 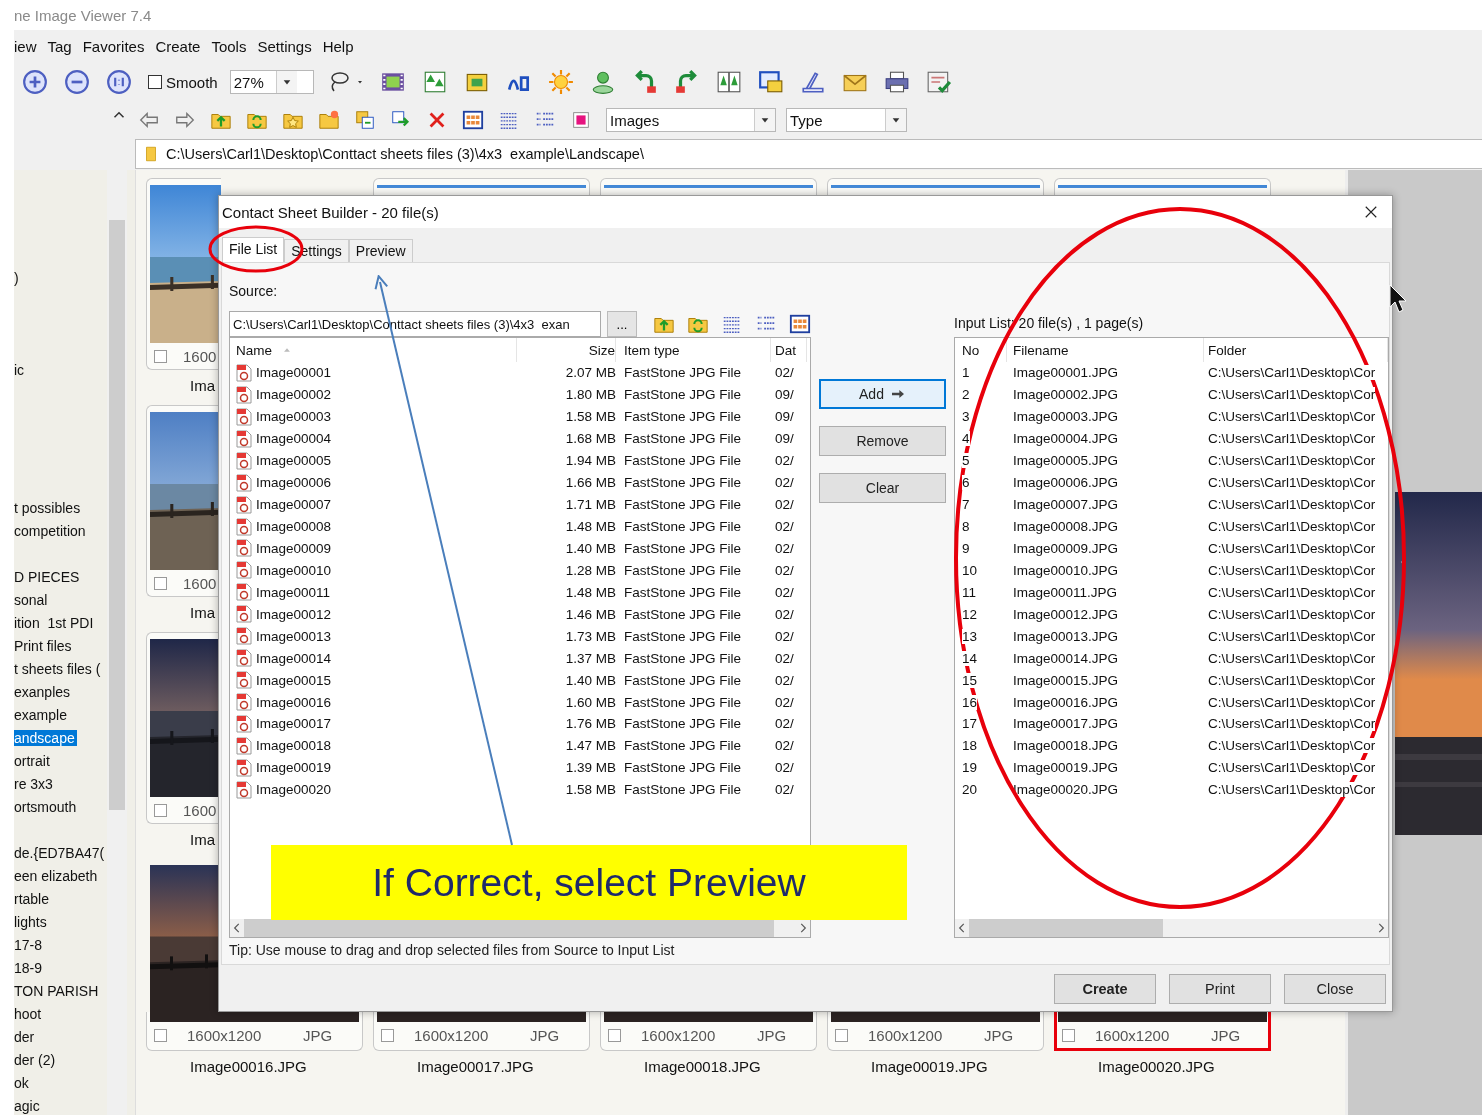 I want to click on folder-tree-item: ortrait, so click(x=33, y=760).